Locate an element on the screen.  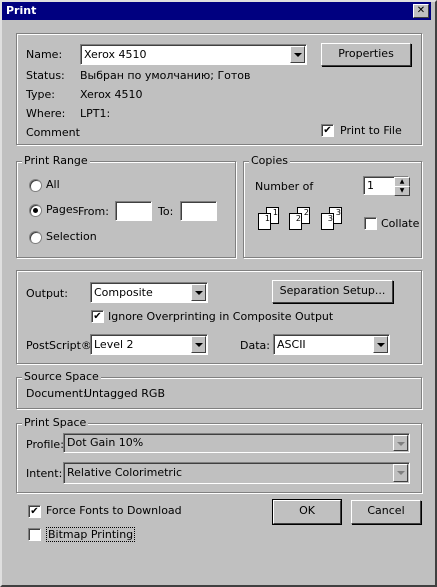
intent-value: Relative Colorimetric is located at coordinates (125, 472).